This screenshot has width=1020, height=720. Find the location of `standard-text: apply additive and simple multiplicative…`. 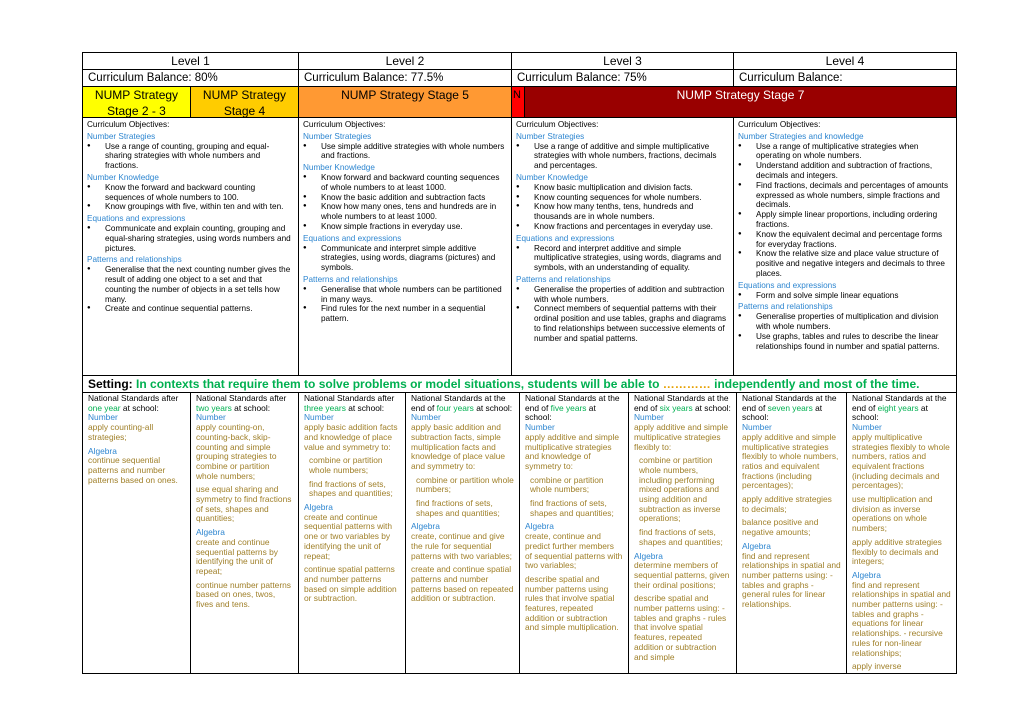

standard-text: apply additive and simple multiplicative… is located at coordinates (572, 451).